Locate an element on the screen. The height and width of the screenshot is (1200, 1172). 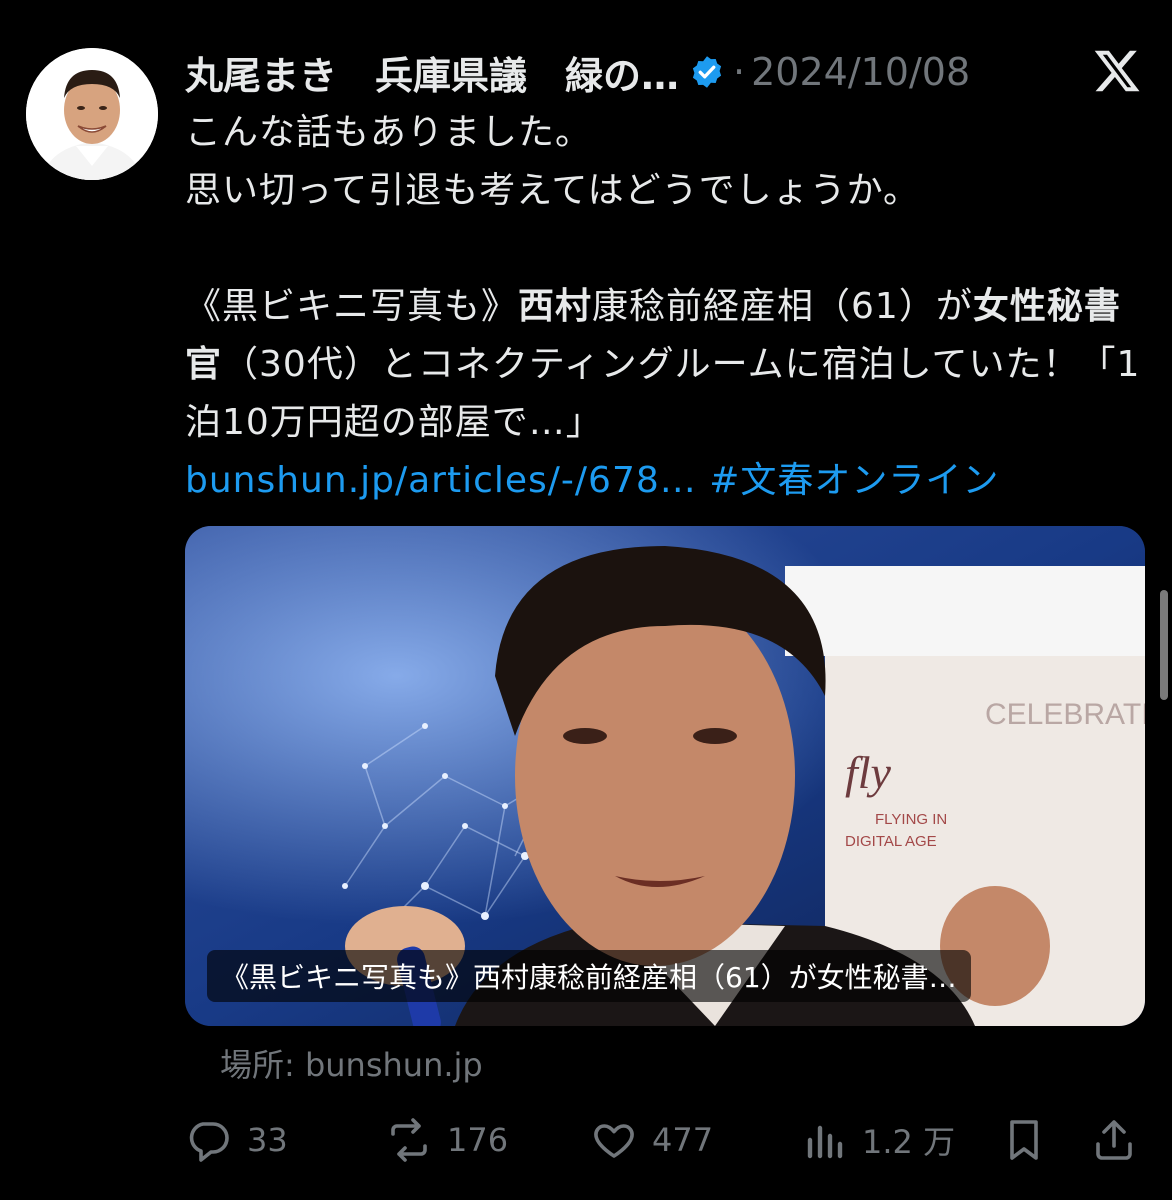
views-button: 1.2 万 is located at coordinates (877, 1140).